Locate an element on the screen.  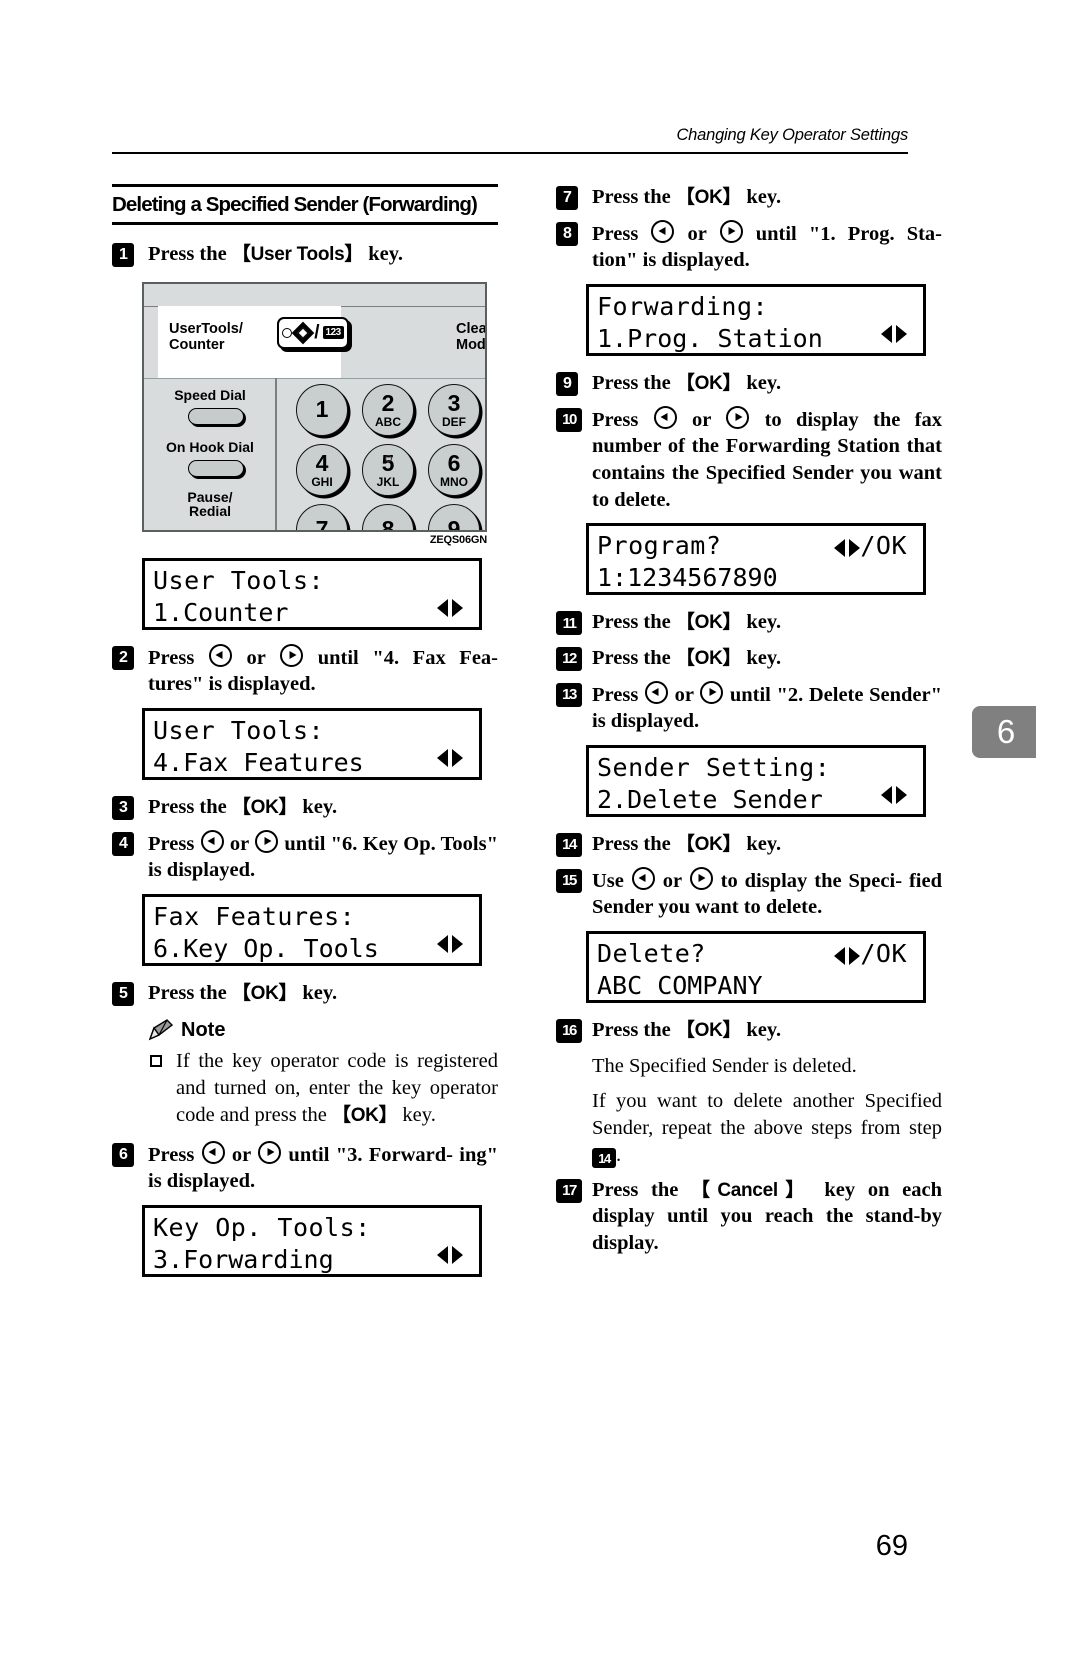
numeric-key-3: 3 DEF is located at coordinates (454, 409).